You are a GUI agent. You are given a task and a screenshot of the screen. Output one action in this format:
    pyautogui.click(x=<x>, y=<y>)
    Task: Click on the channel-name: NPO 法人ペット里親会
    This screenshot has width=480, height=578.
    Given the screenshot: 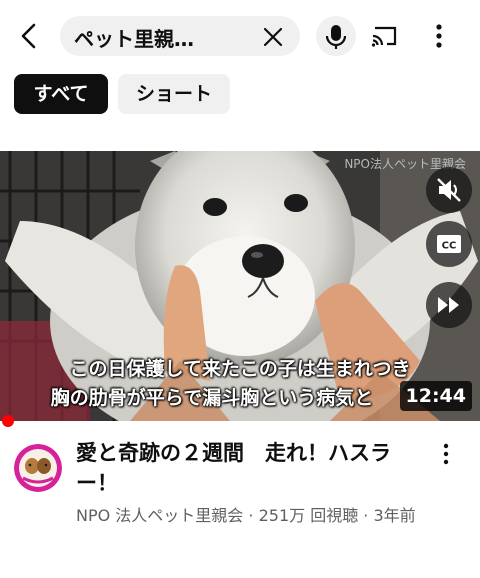 What is the action you would take?
    pyautogui.click(x=159, y=515)
    